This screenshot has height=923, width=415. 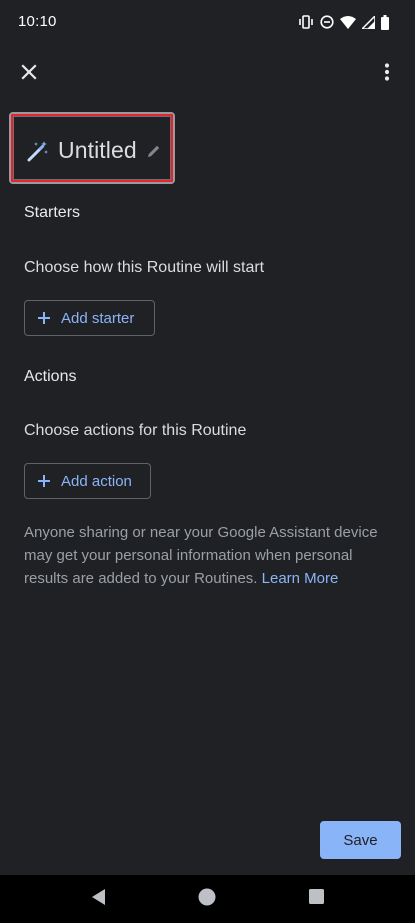 I want to click on home-button, so click(x=207, y=899).